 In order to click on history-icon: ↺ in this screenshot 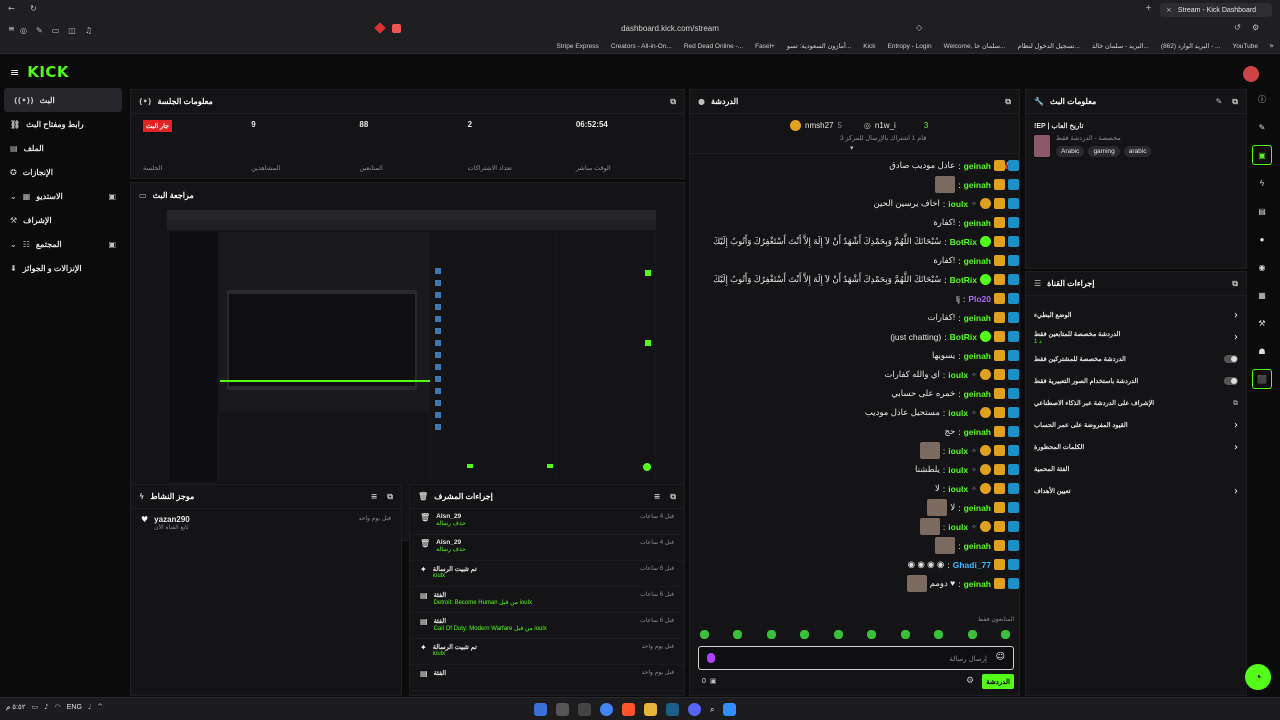, I will do `click(1237, 27)`.